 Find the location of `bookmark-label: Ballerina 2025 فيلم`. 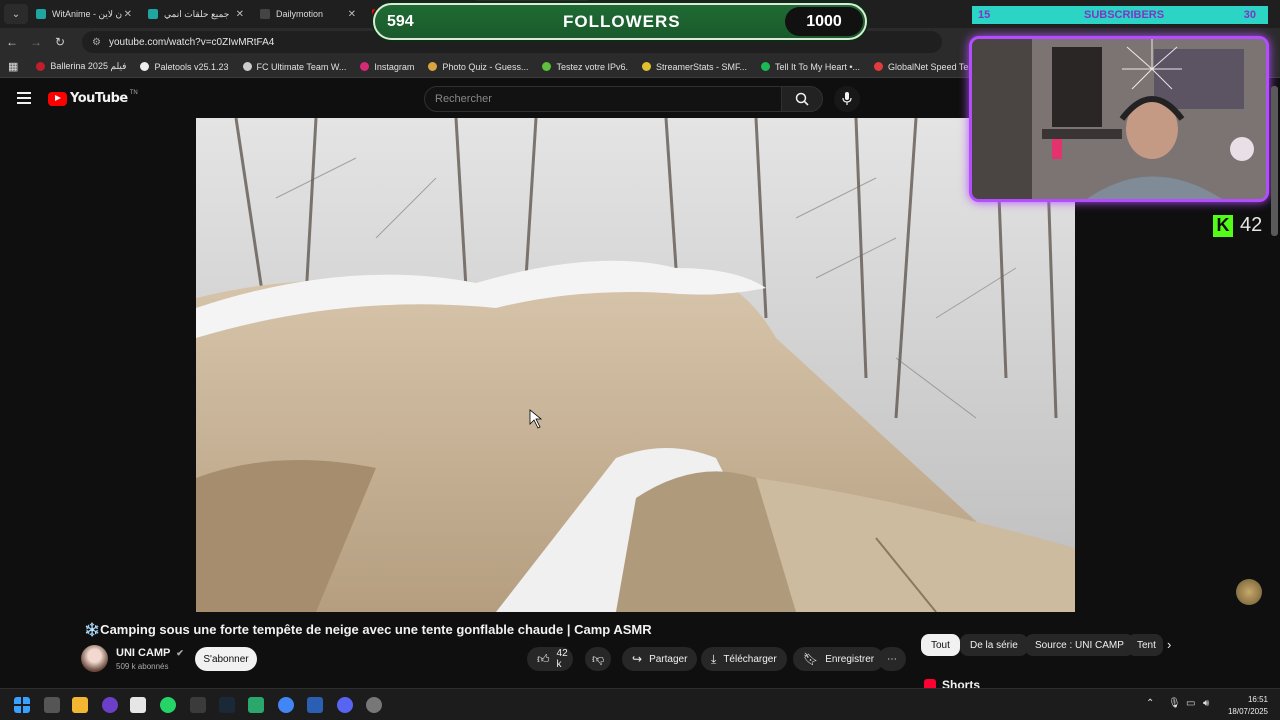

bookmark-label: Ballerina 2025 فيلم is located at coordinates (88, 66).